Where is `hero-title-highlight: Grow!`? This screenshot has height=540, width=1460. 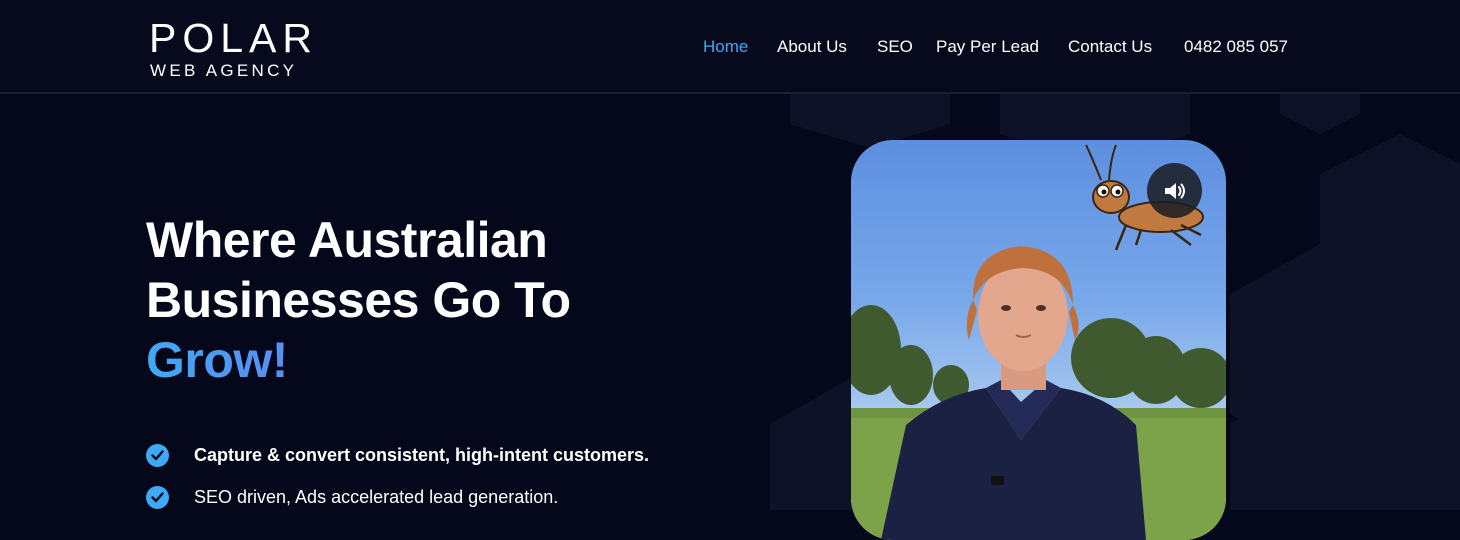 hero-title-highlight: Grow! is located at coordinates (217, 360).